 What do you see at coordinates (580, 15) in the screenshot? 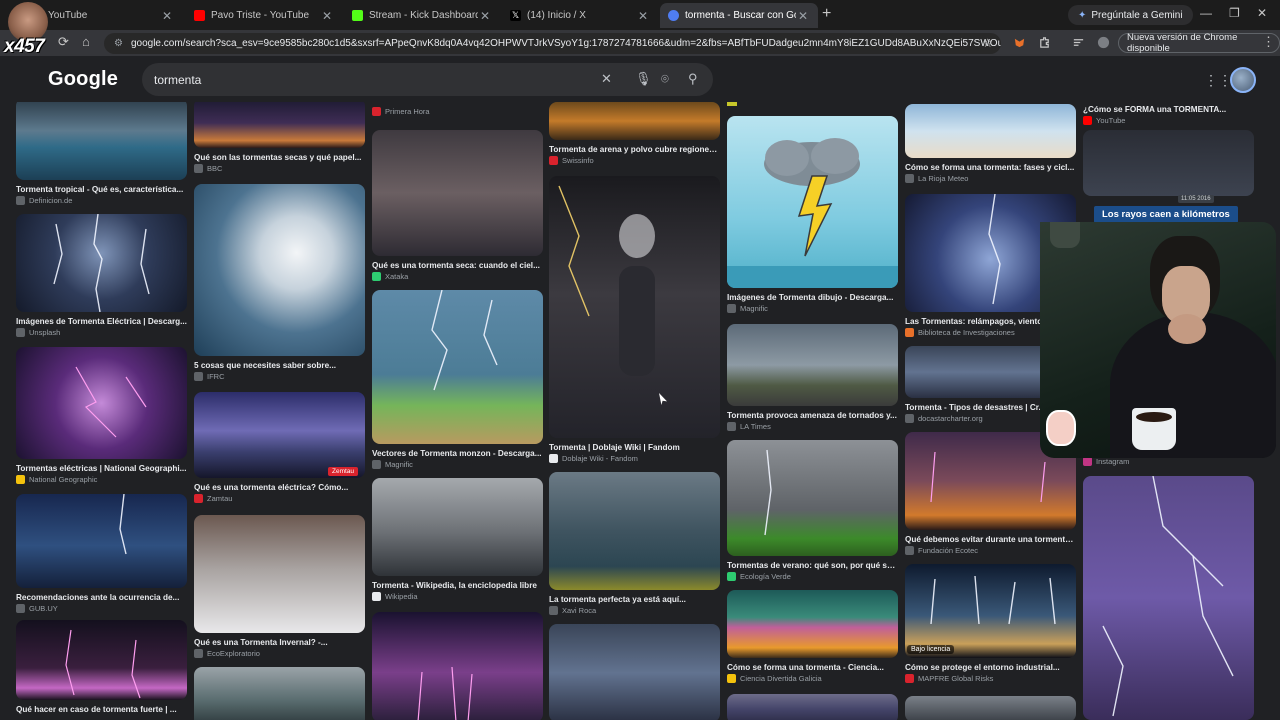
I see `tab-x-inicio: 𝕏 (14) Inicio / X ✕` at bounding box center [580, 15].